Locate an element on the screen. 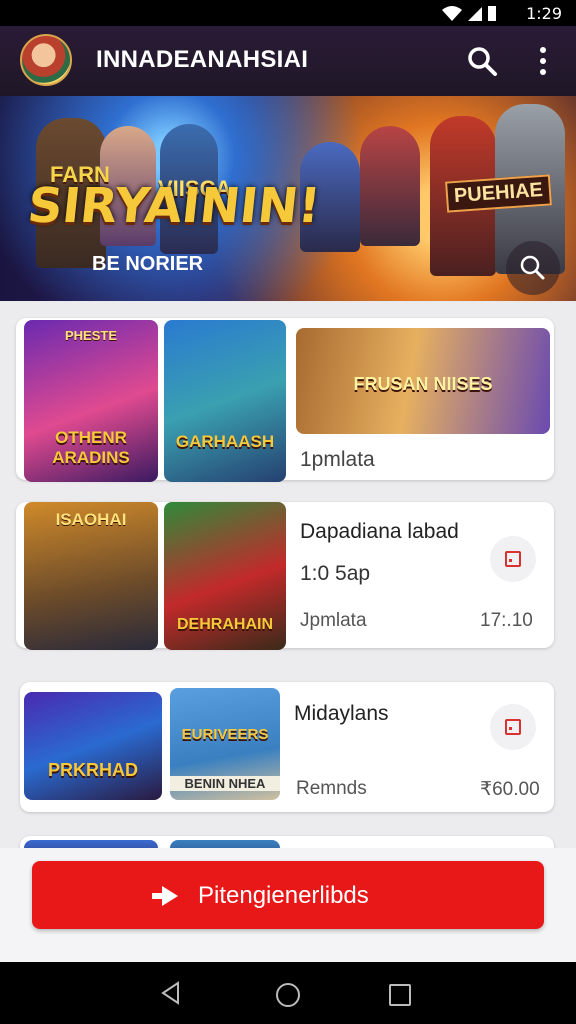  home-icon is located at coordinates (288, 995).